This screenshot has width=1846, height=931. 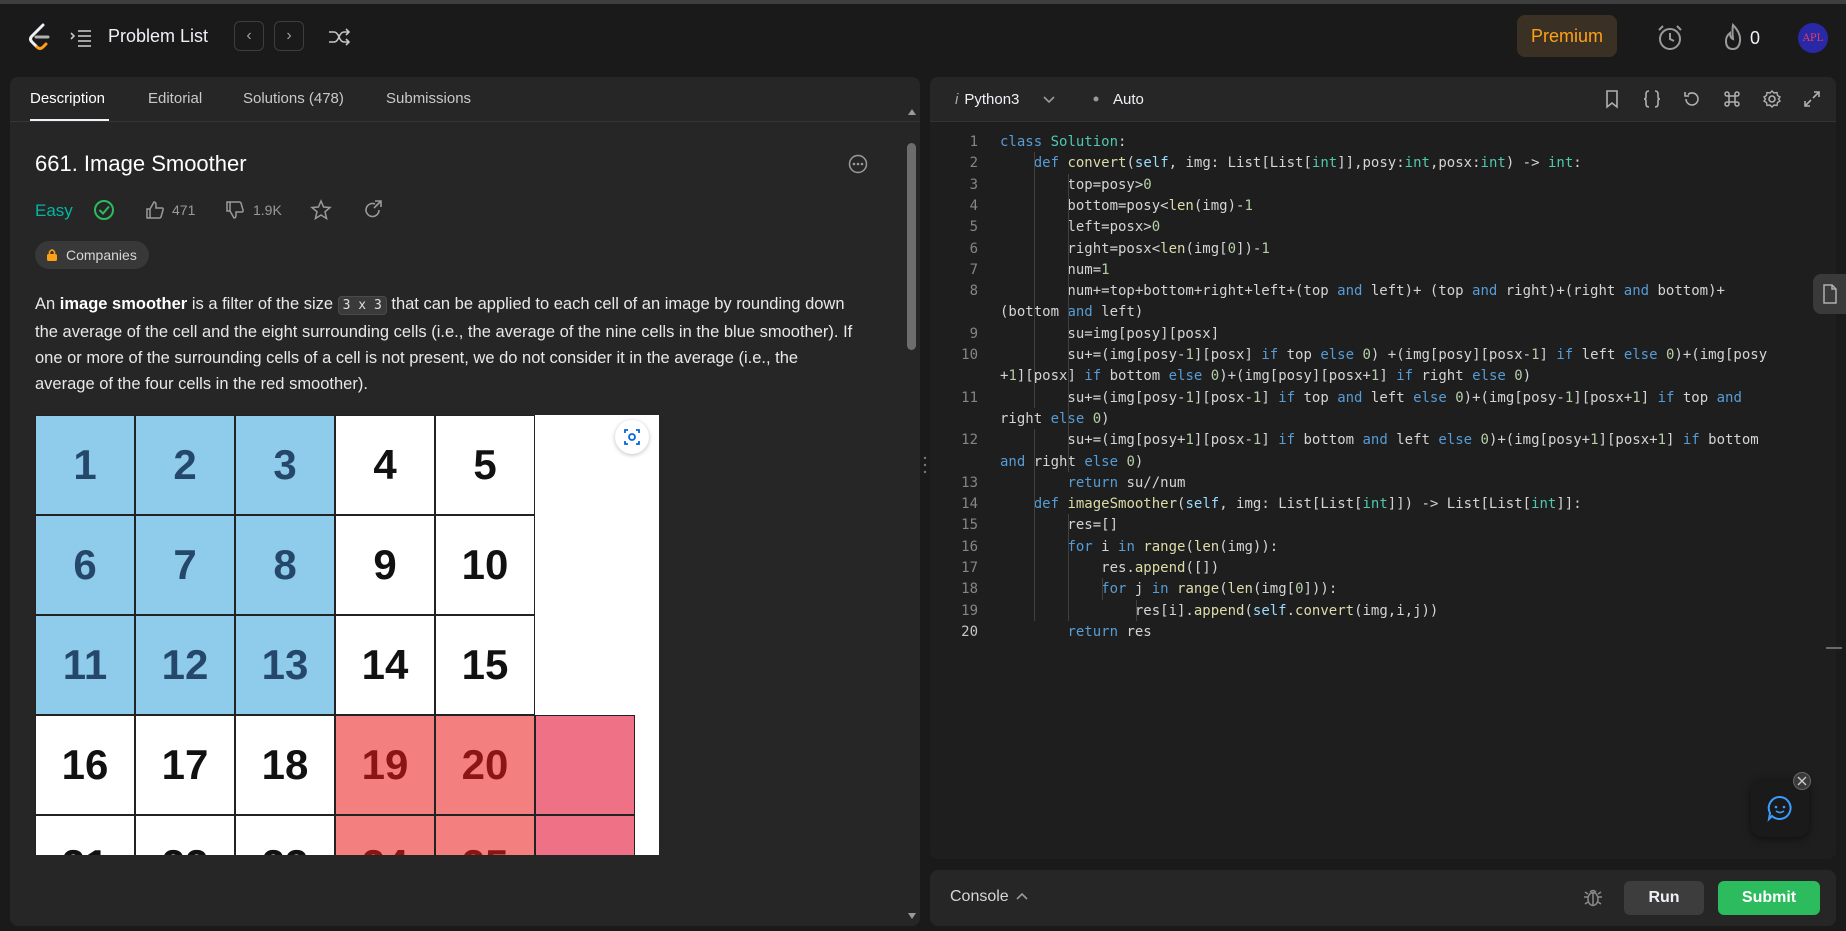 What do you see at coordinates (321, 210) in the screenshot?
I see `favorite-star-icon` at bounding box center [321, 210].